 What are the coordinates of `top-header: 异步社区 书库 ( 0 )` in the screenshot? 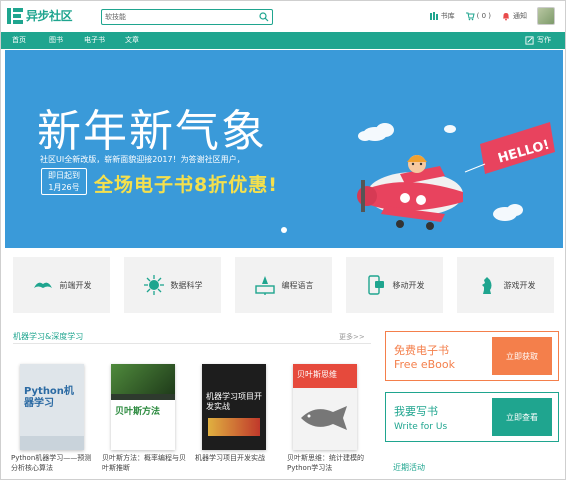 It's located at (283, 16).